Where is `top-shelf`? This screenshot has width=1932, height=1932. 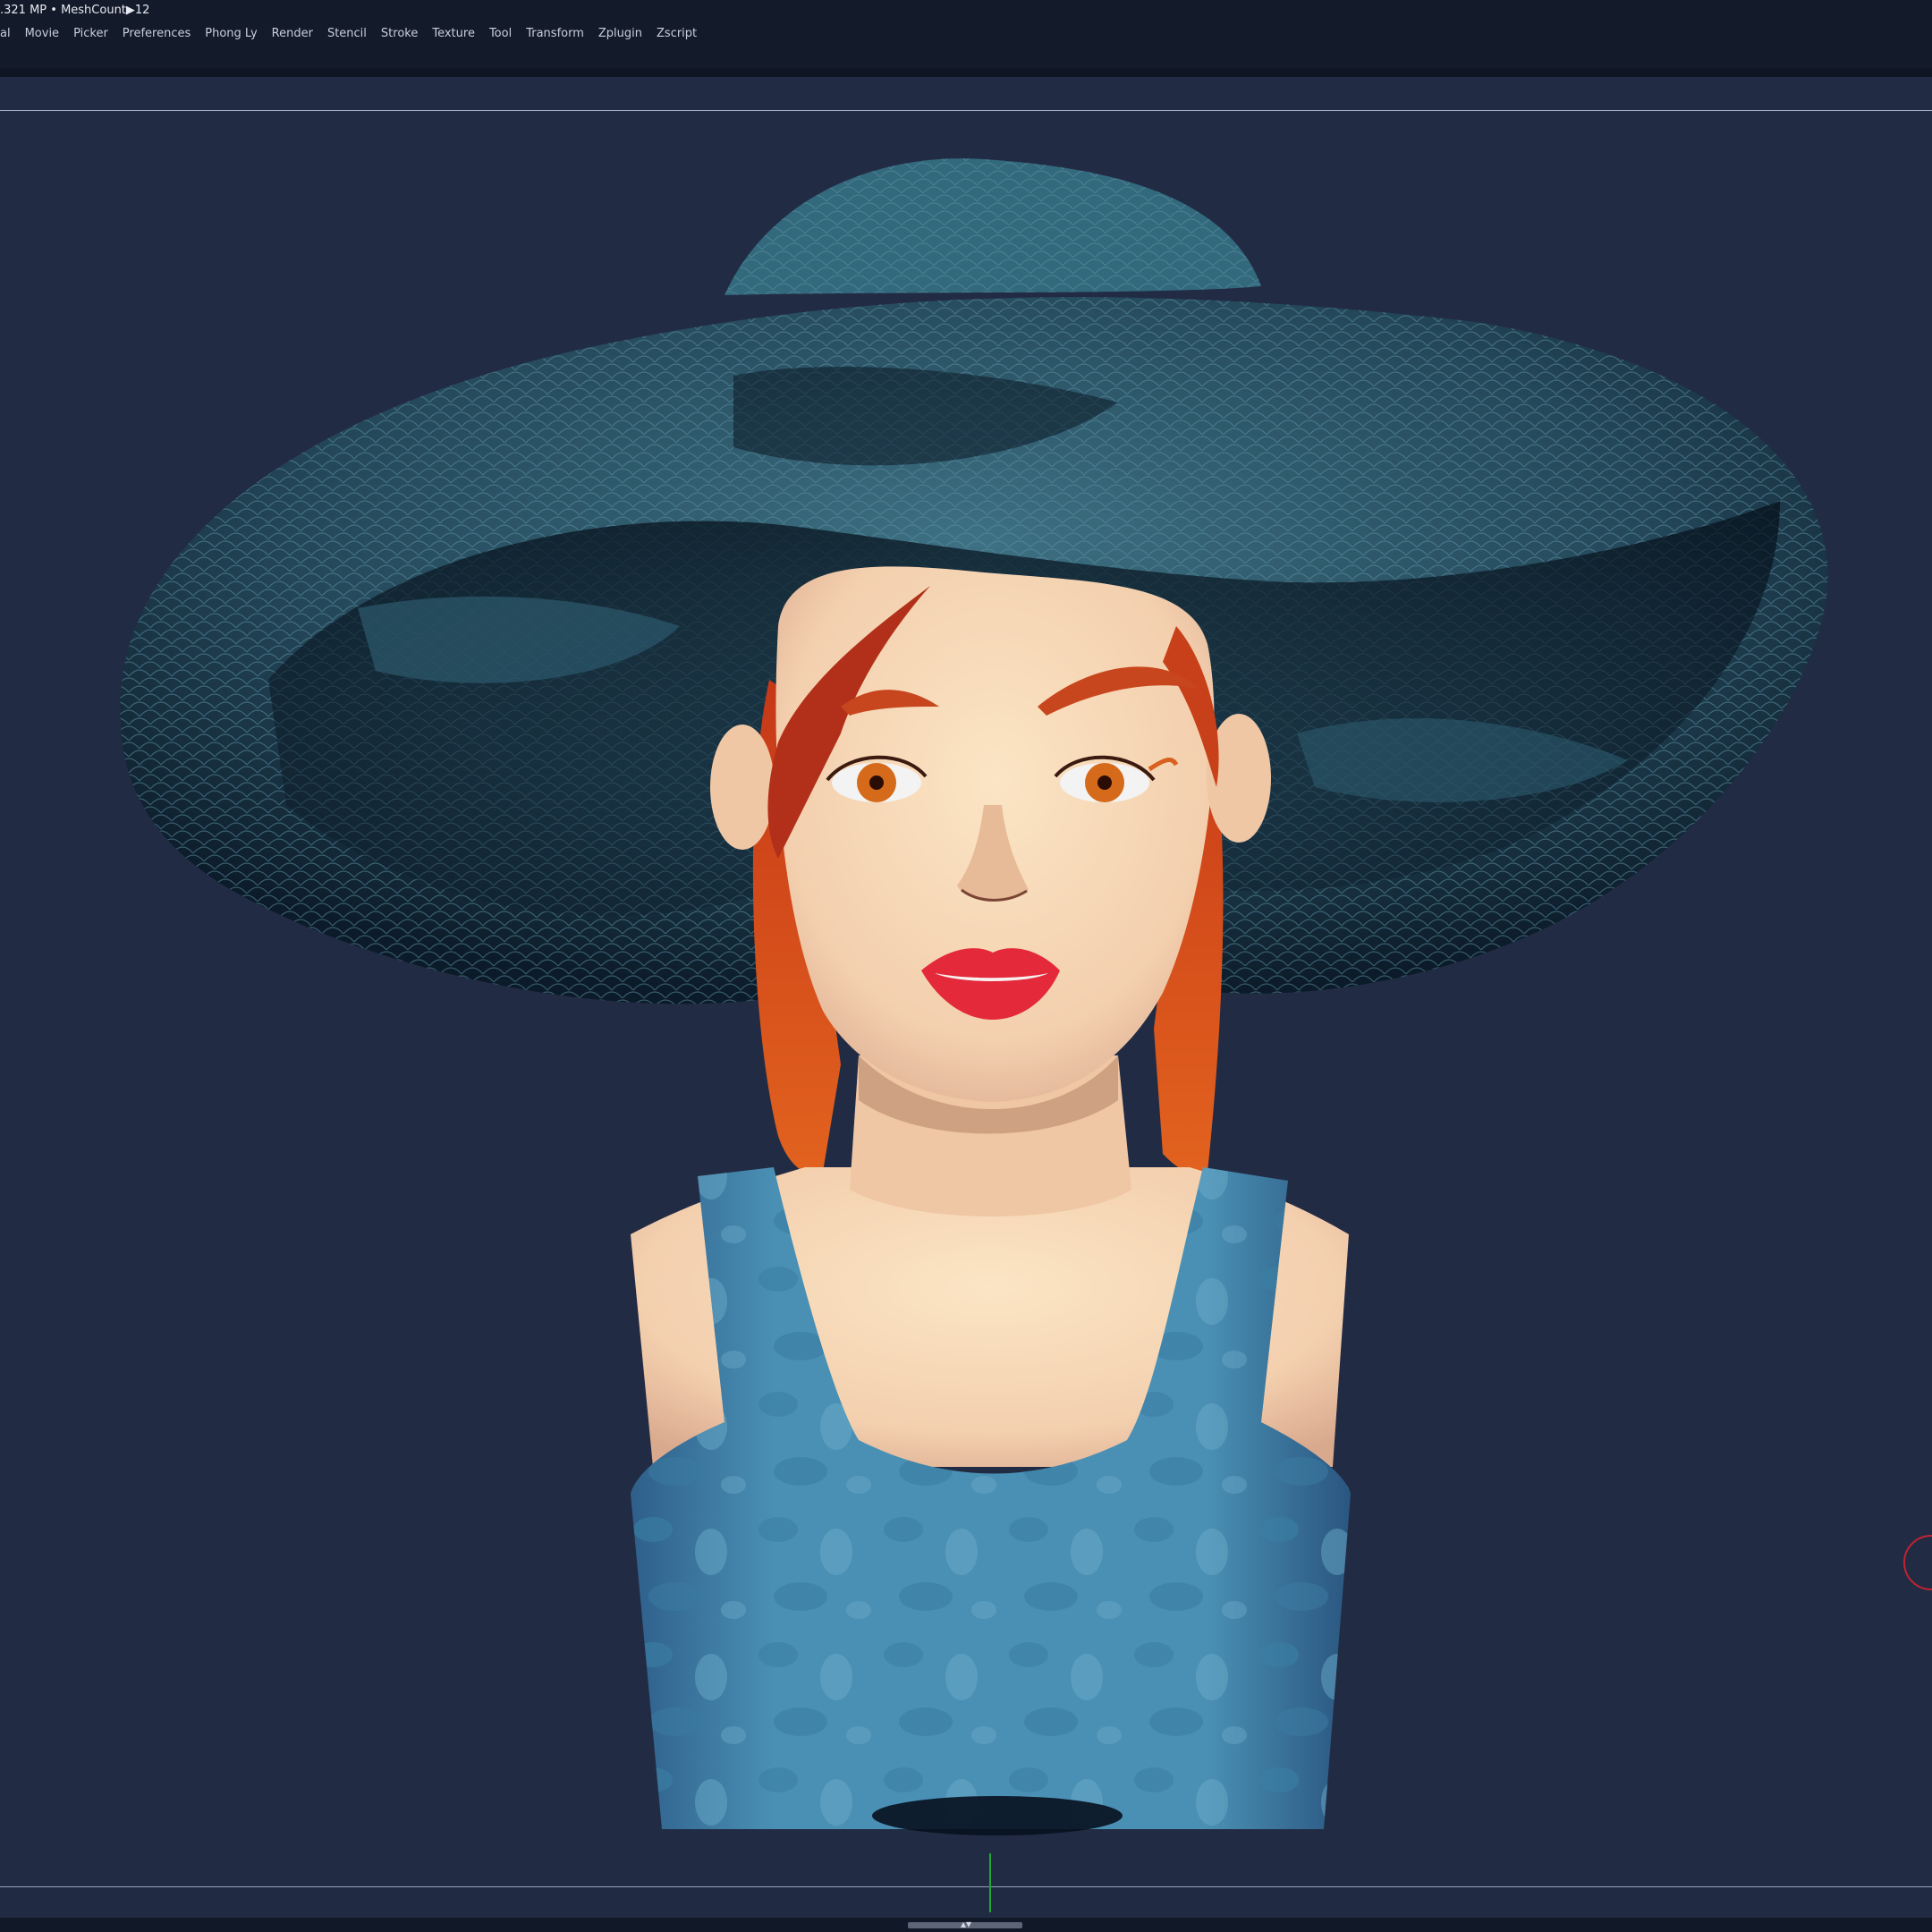
top-shelf is located at coordinates (966, 93).